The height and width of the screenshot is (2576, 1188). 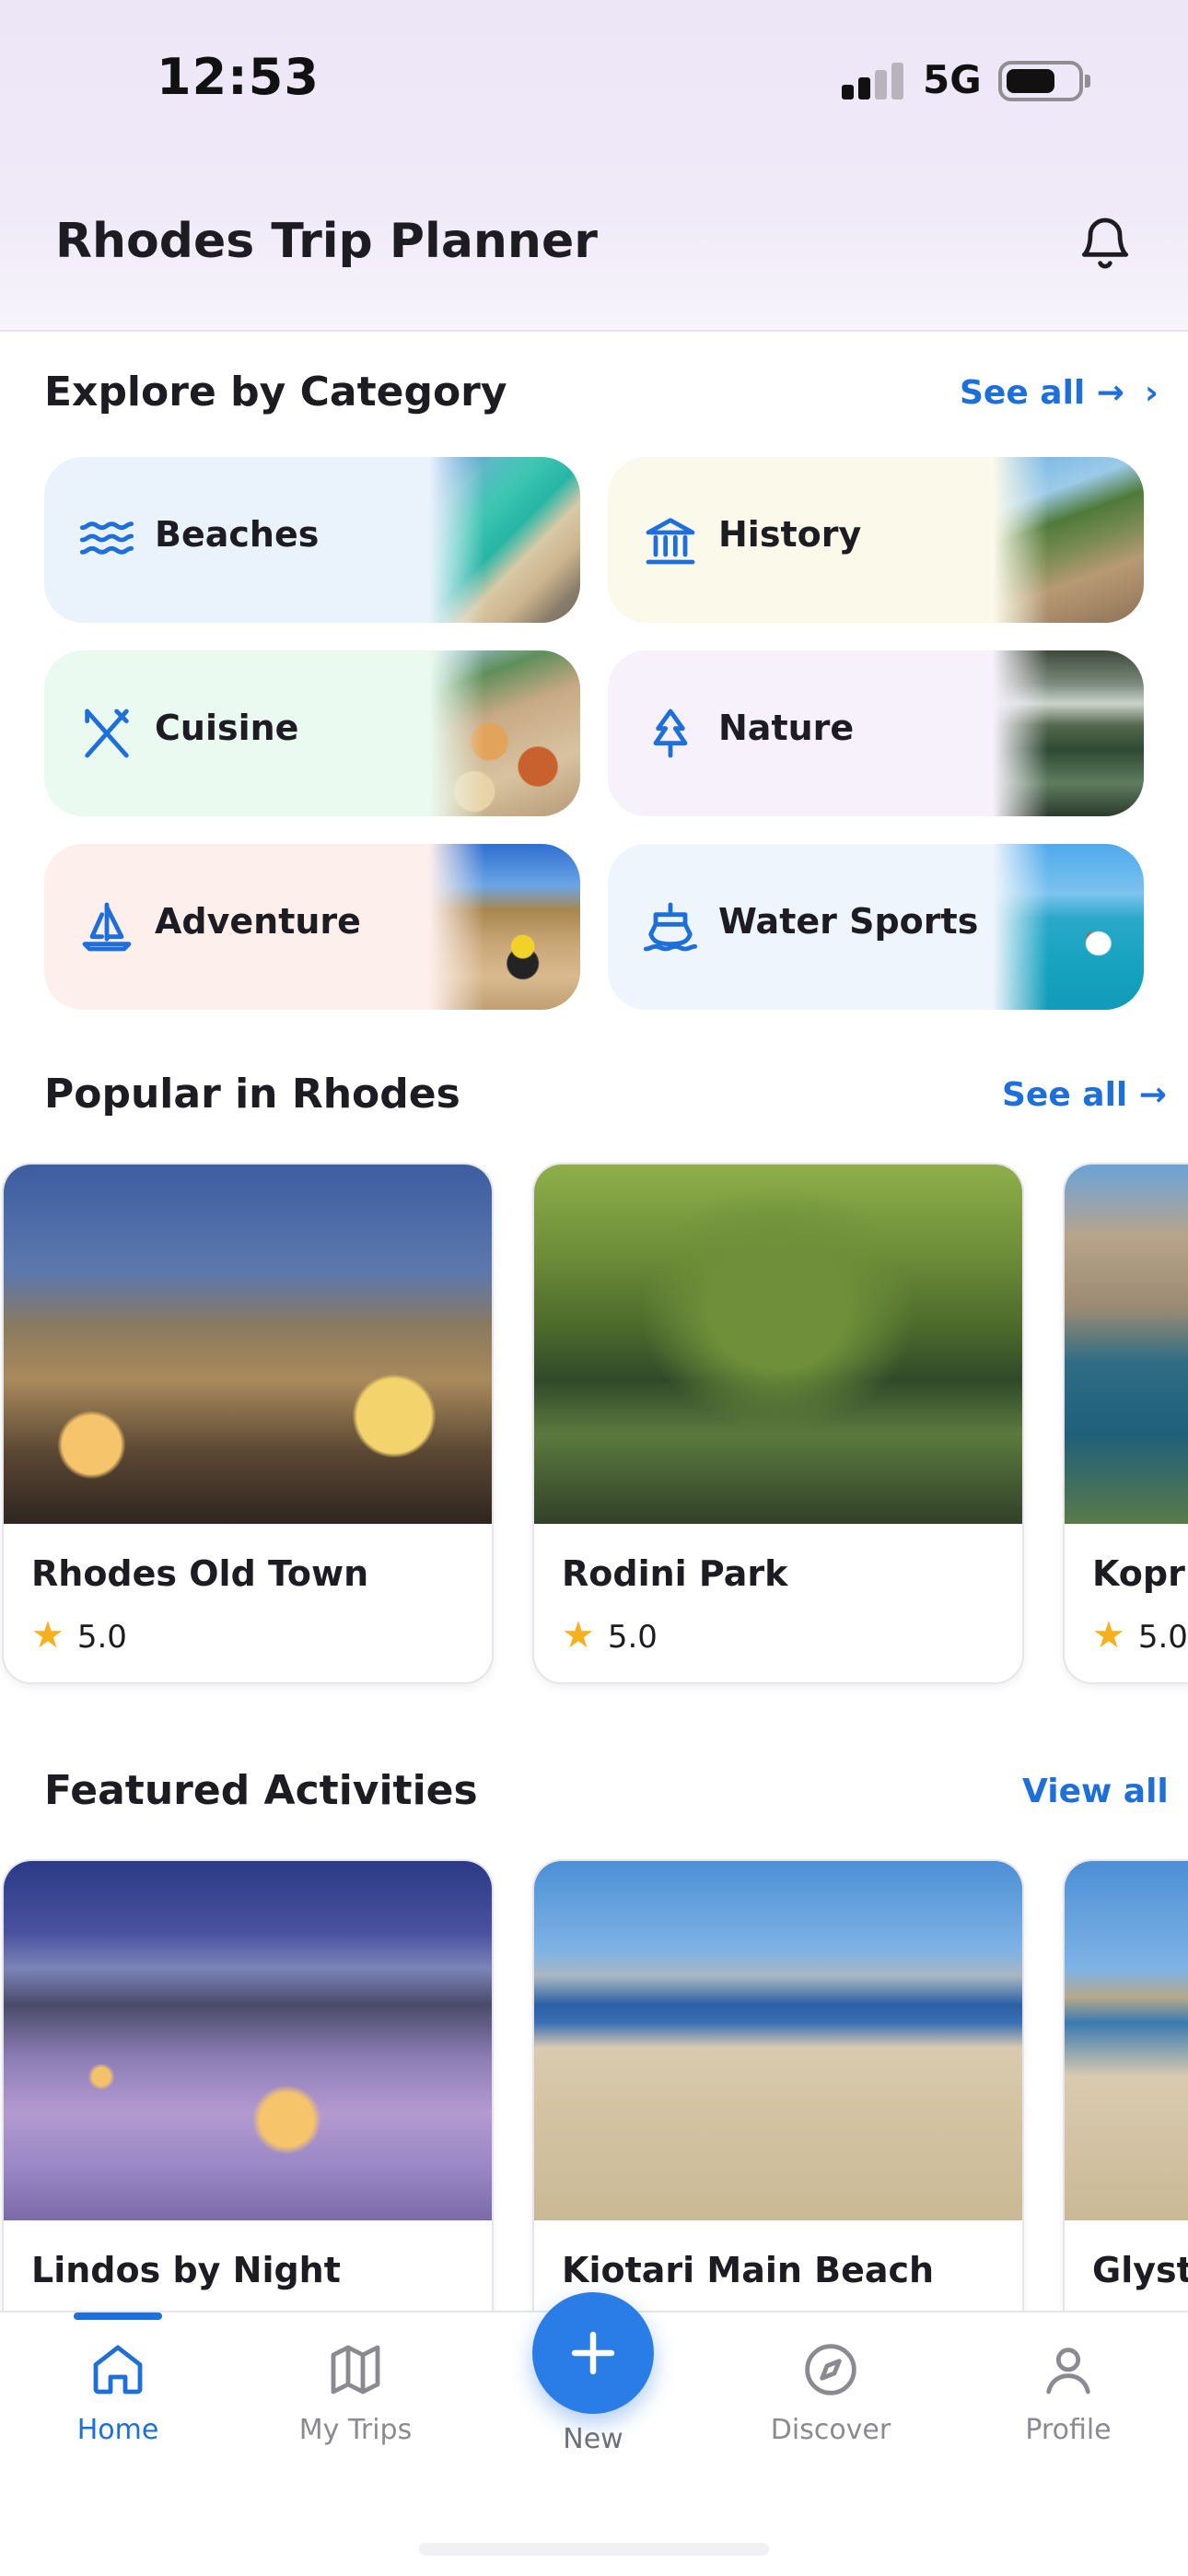 I want to click on activity-name: Kiotari Main Beach, so click(x=748, y=2270).